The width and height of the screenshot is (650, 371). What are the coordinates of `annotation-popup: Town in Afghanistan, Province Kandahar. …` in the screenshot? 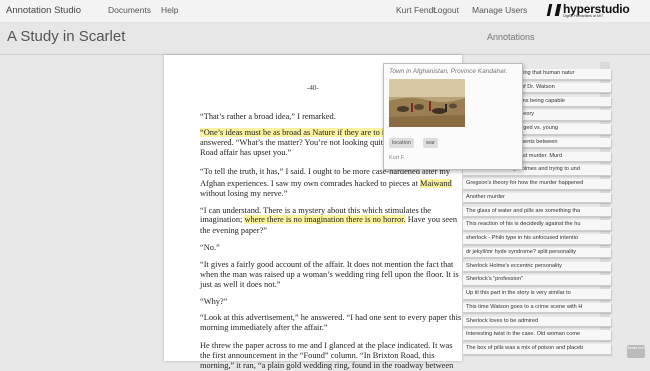 It's located at (453, 116).